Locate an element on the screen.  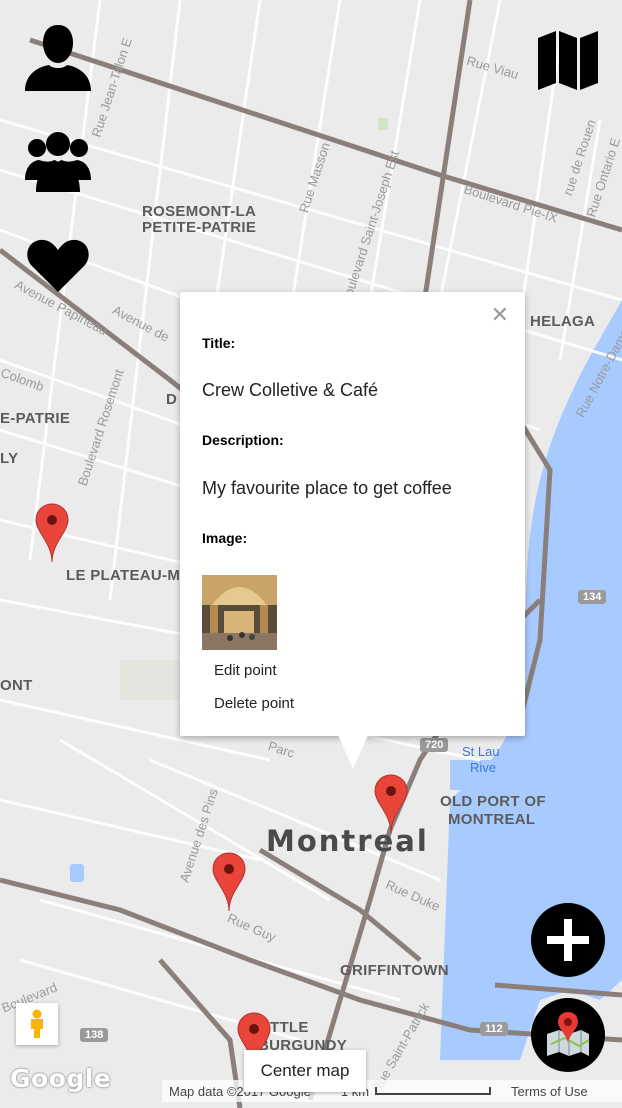
plus-icon is located at coordinates (568, 940).